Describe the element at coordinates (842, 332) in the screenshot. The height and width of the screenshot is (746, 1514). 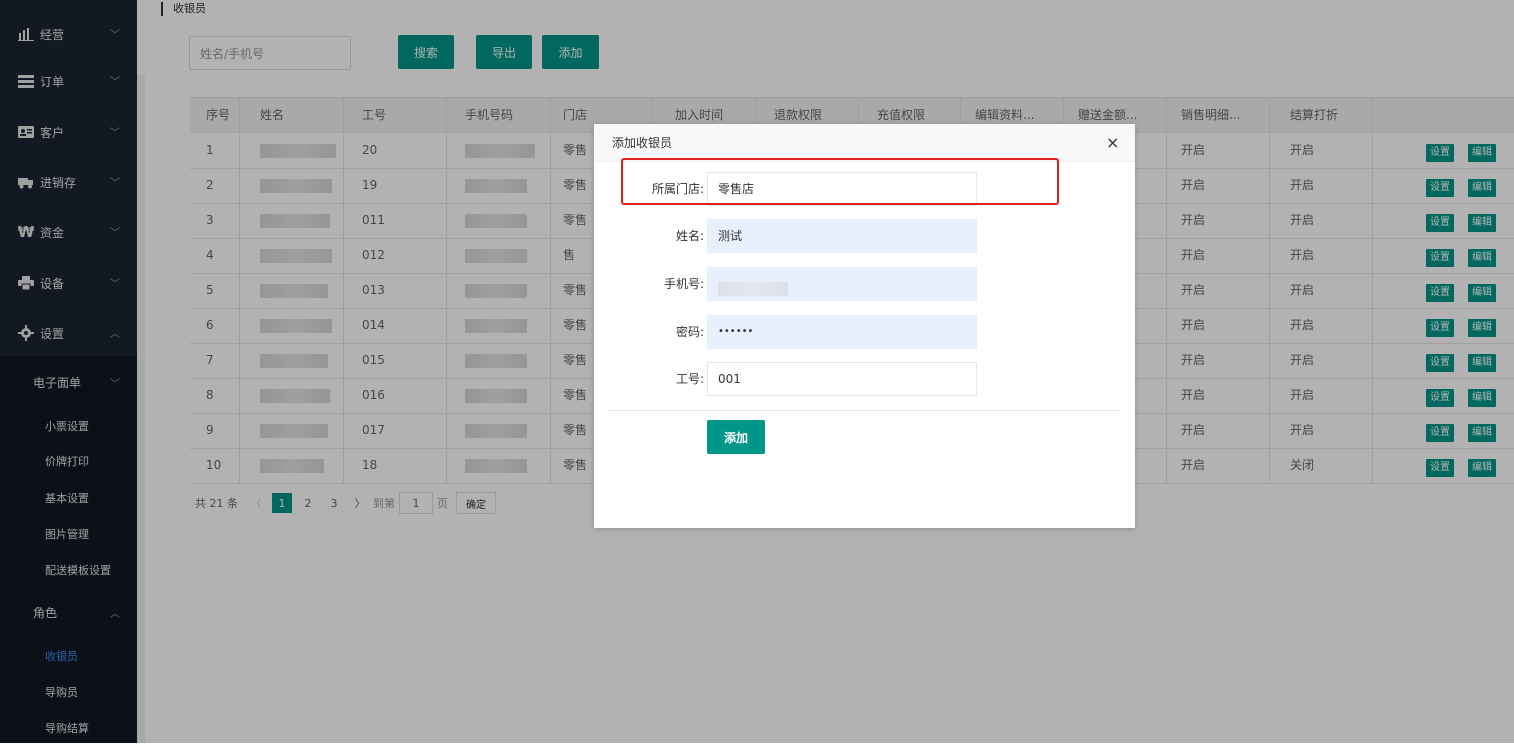
I see `password-field: ••••••` at that location.